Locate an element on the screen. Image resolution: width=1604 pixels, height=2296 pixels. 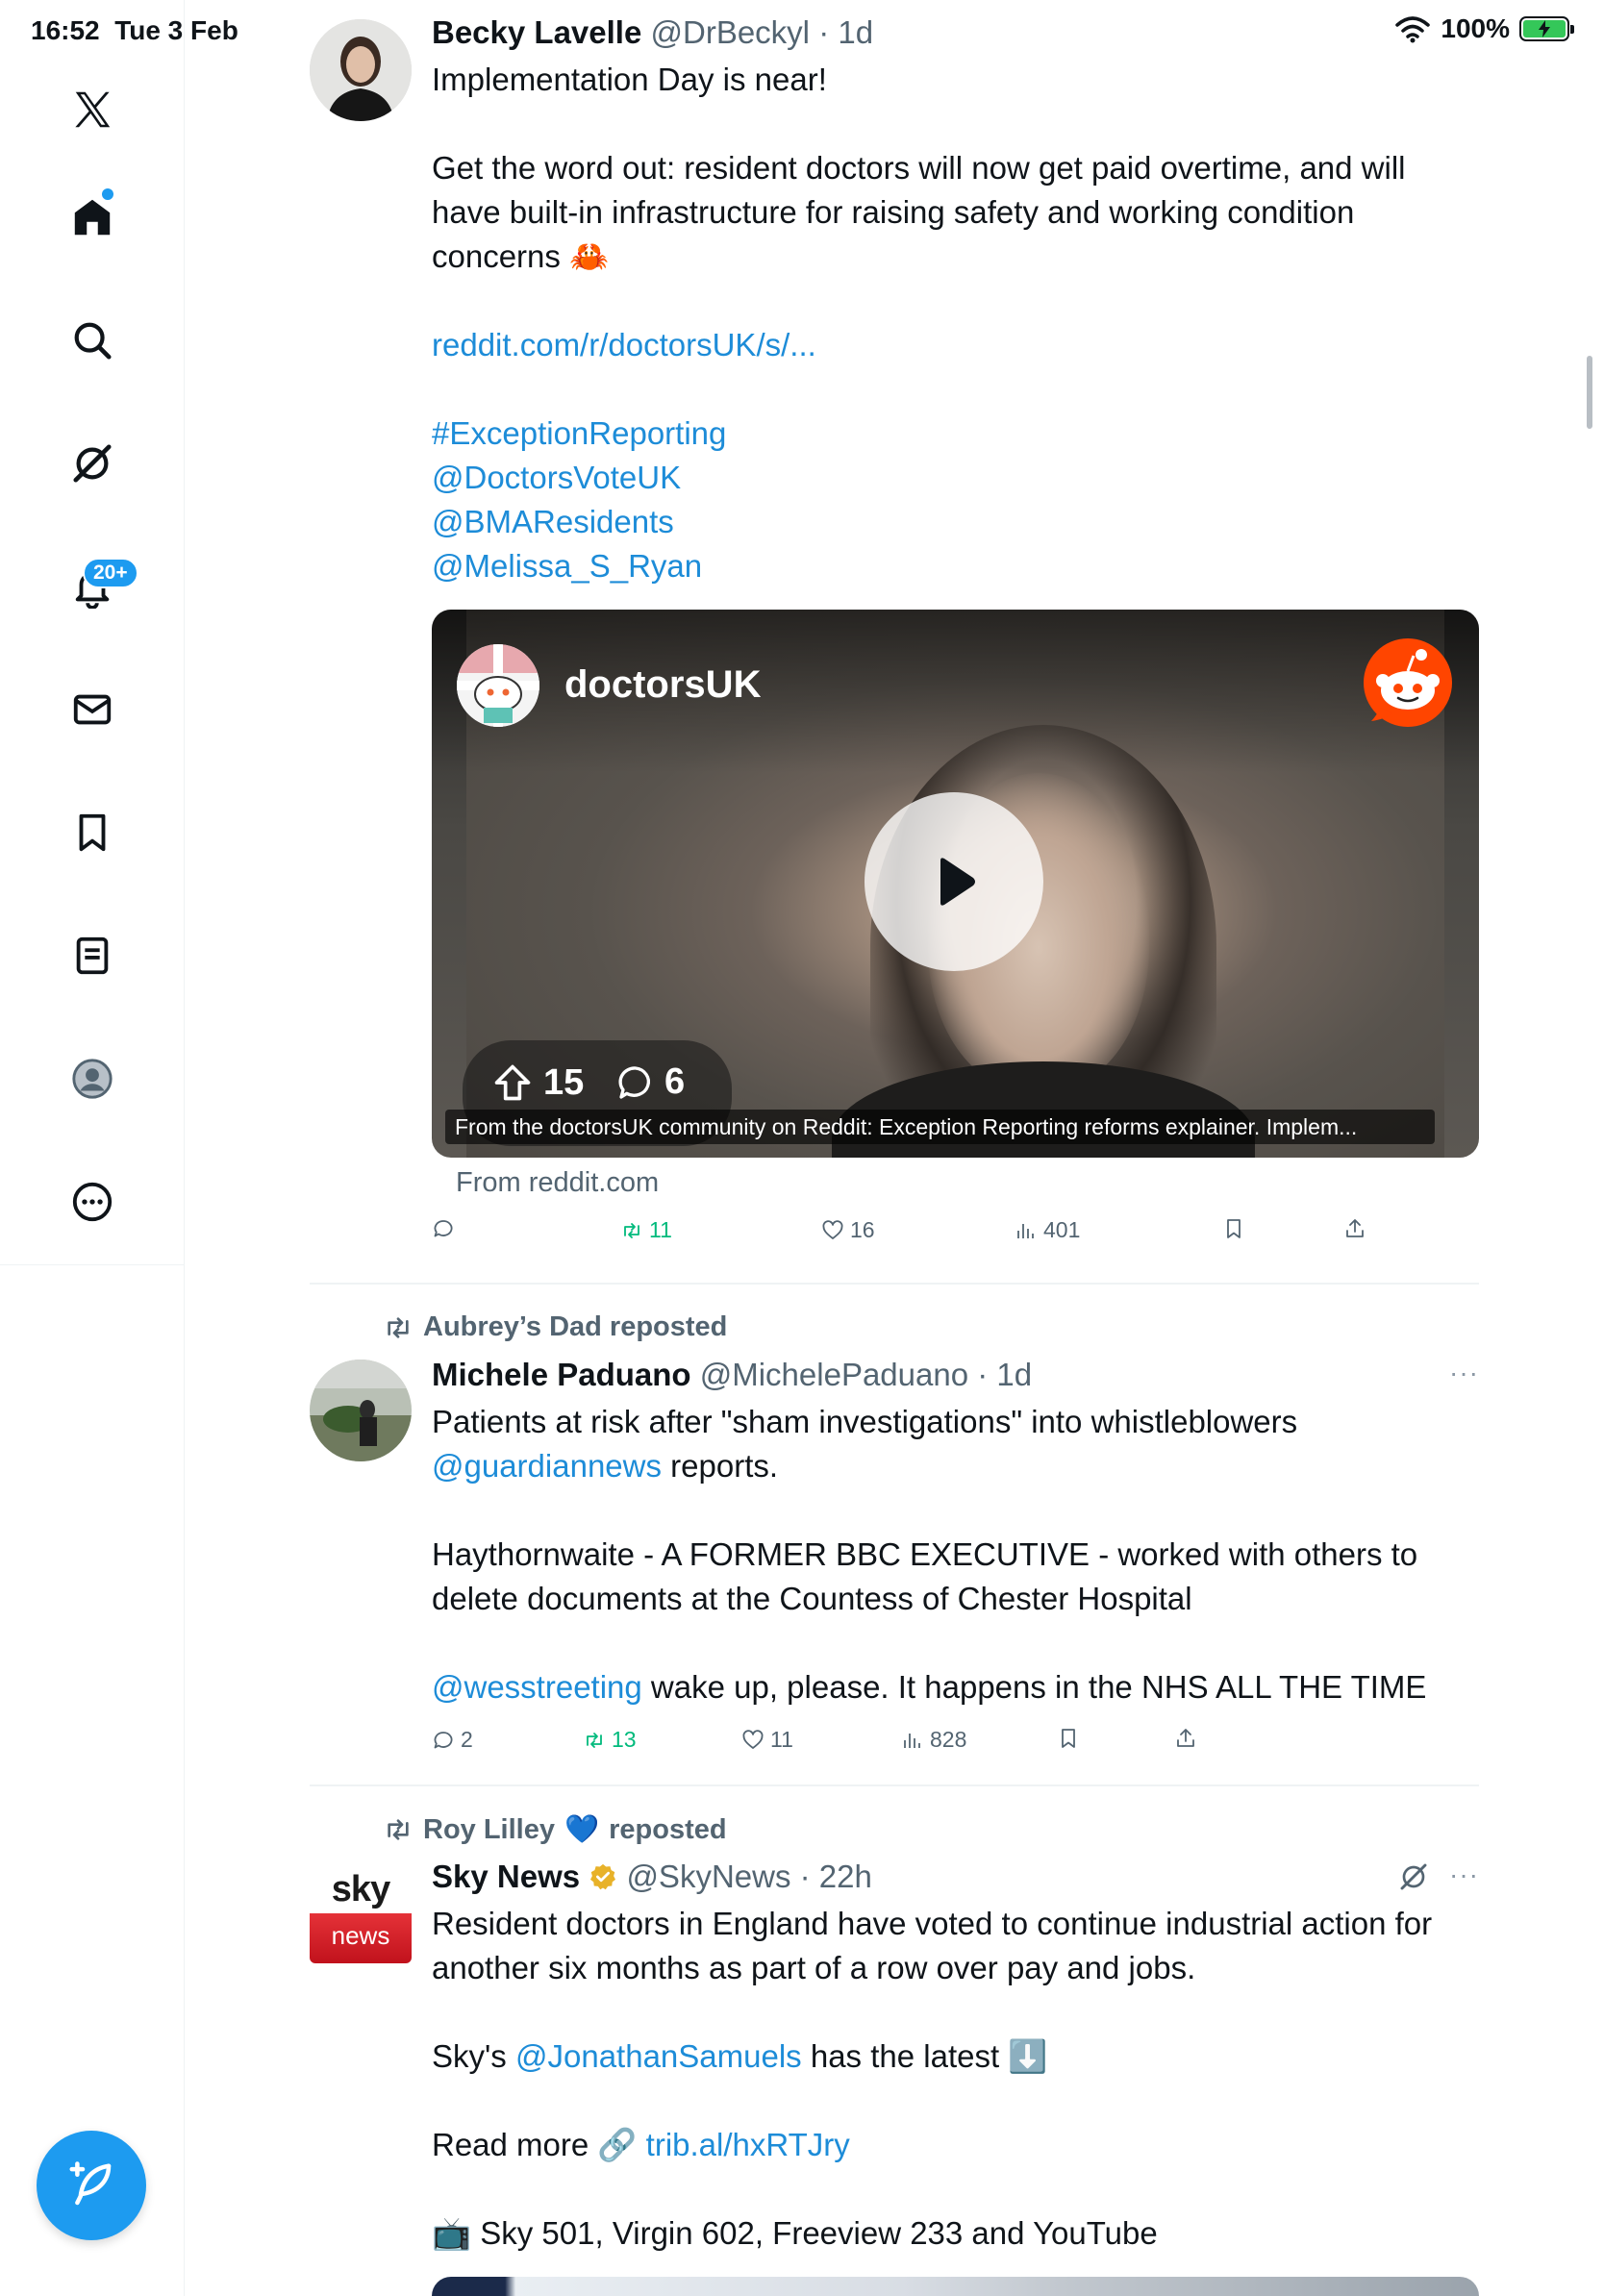
verified-gold-badge-icon is located at coordinates (603, 1876).